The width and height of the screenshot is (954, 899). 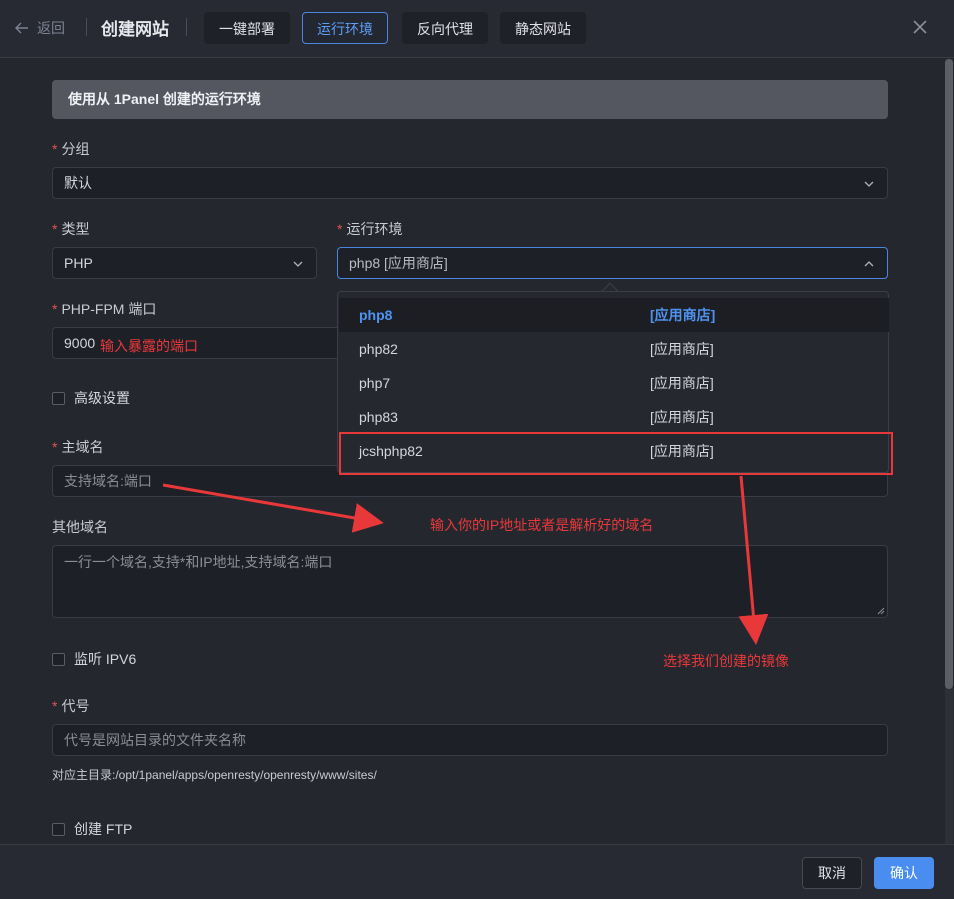 I want to click on alias-label: * 代号, so click(x=71, y=706).